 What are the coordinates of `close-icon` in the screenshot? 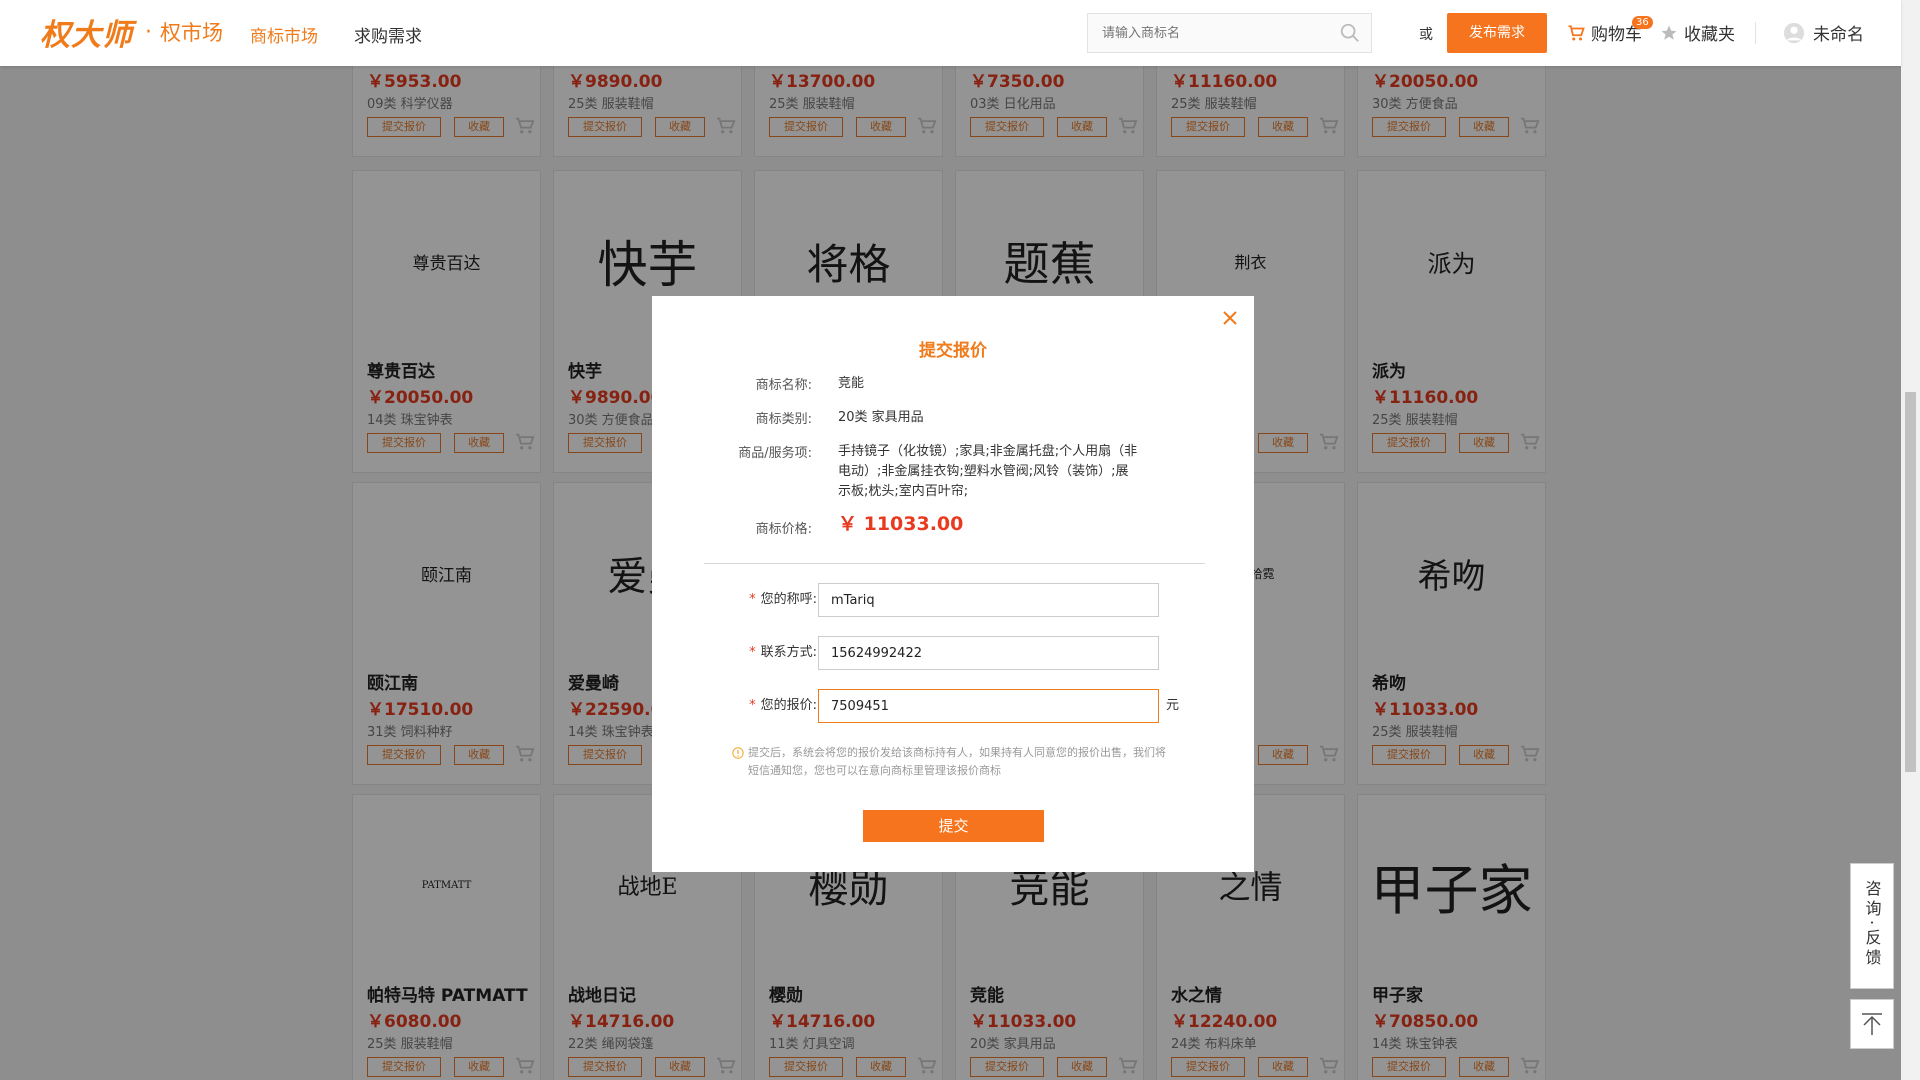 It's located at (1230, 318).